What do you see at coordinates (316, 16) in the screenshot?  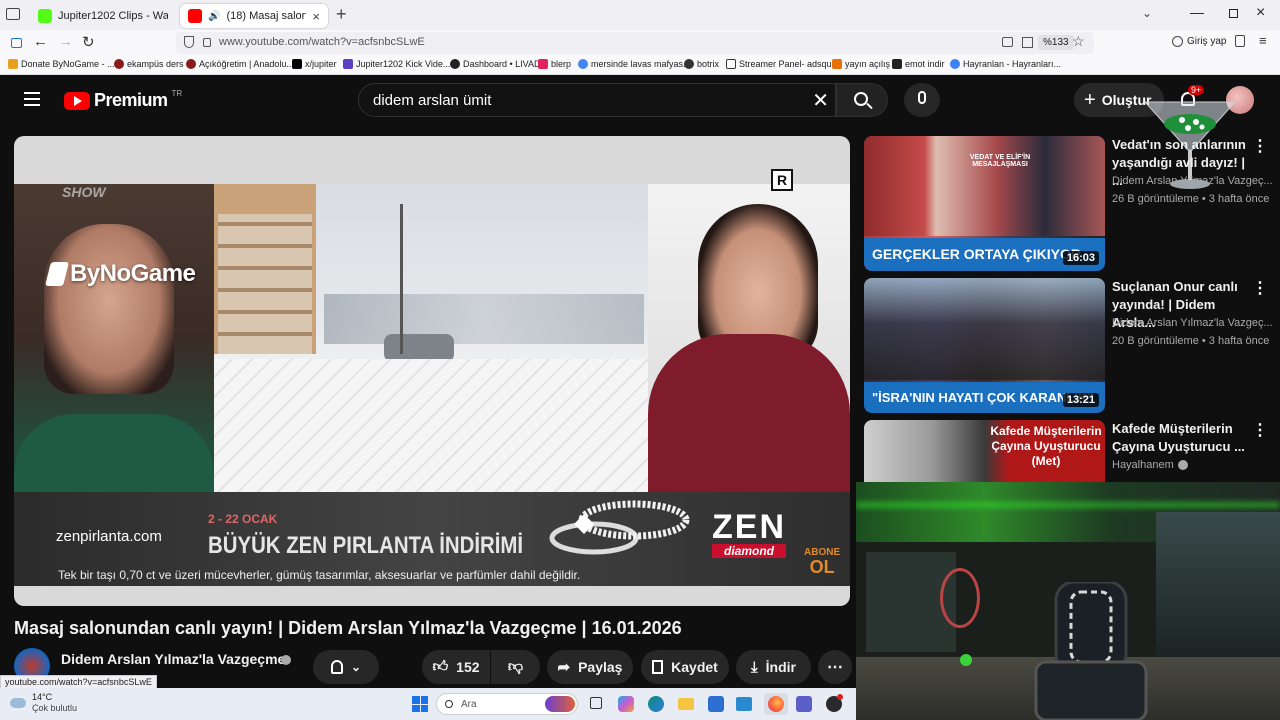 I see `close-tab-icon: ×` at bounding box center [316, 16].